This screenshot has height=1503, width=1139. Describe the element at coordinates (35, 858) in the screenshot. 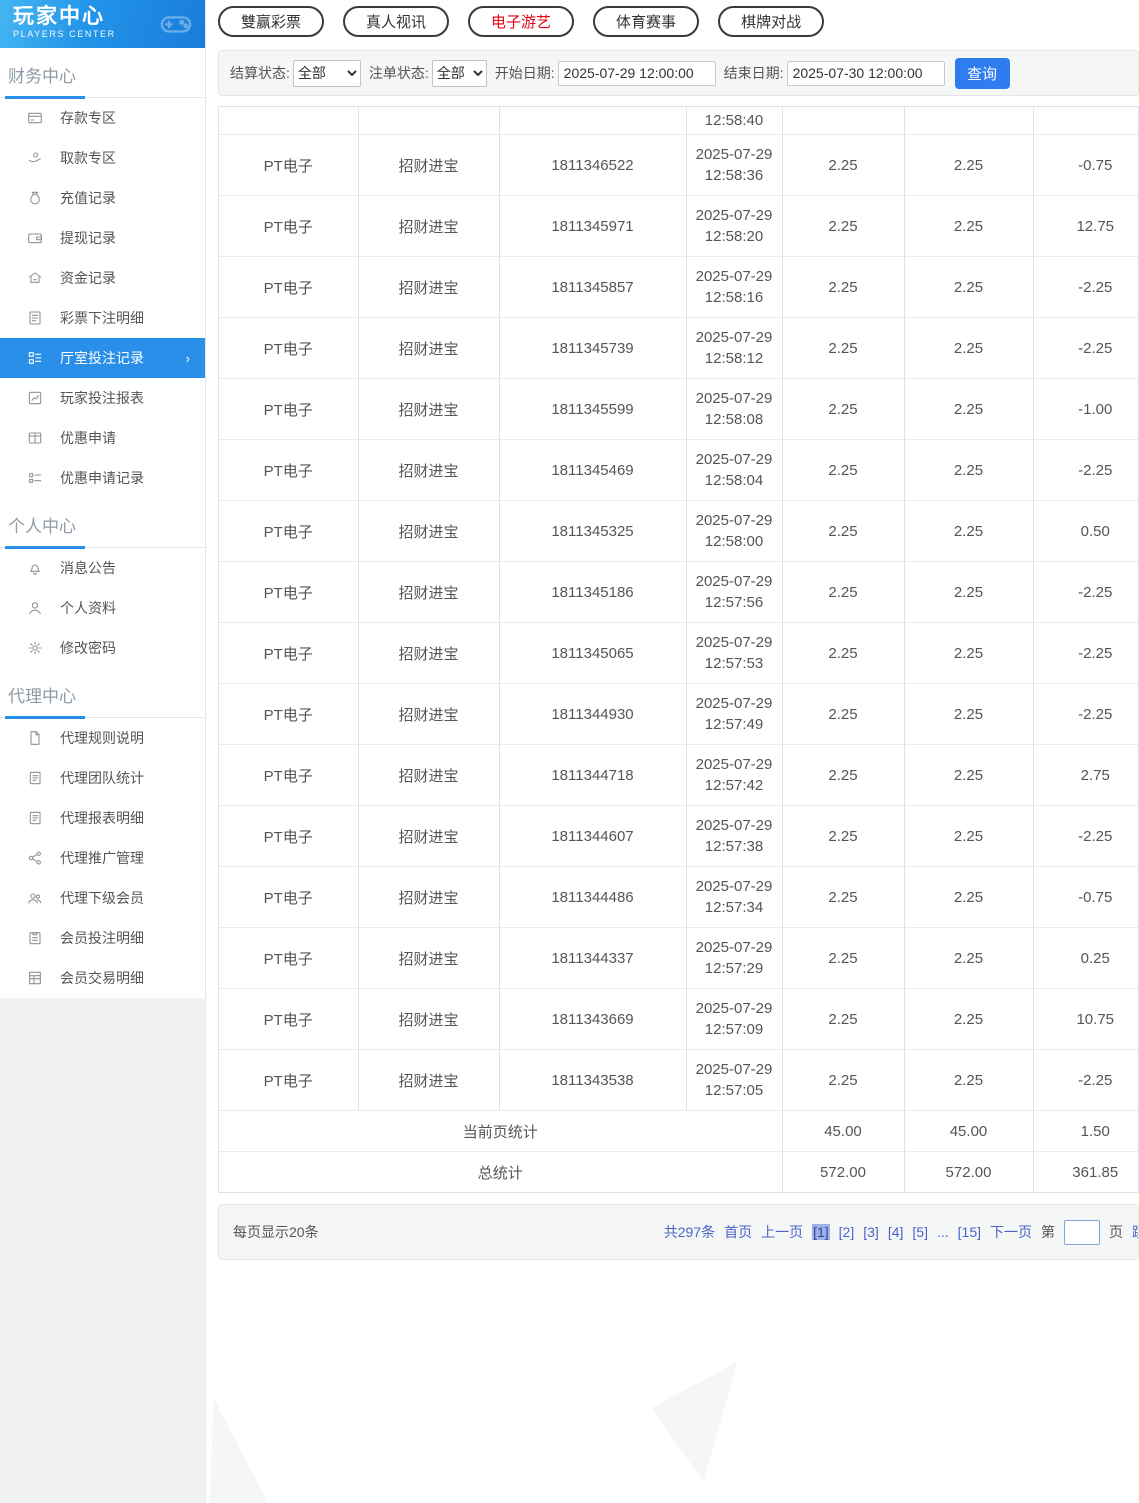

I see `share-icon` at that location.